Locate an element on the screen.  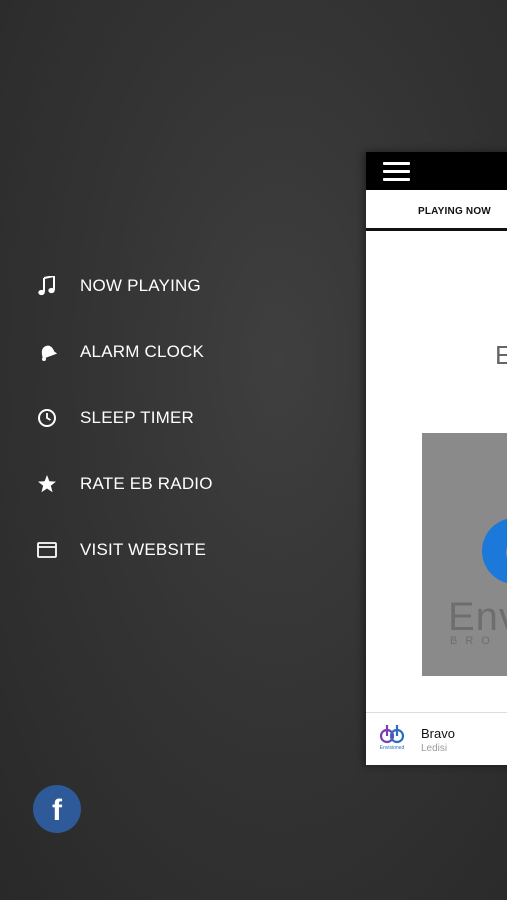
station-logo-text: E is located at coordinates (501, 355).